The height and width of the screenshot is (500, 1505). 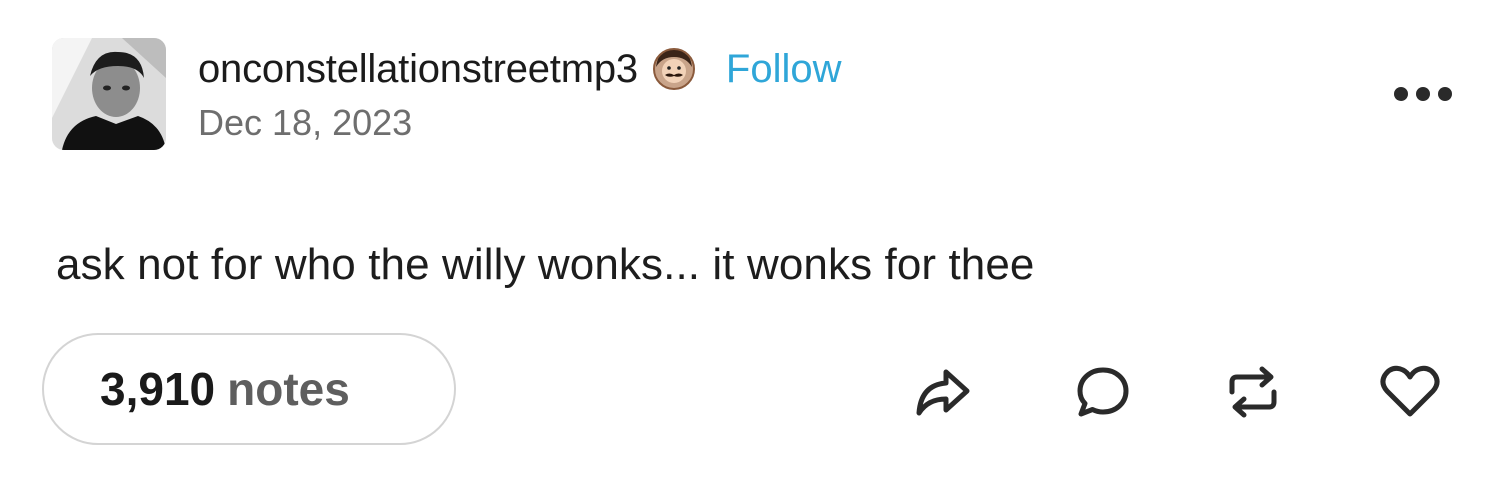 I want to click on reblog-icon, so click(x=1253, y=392).